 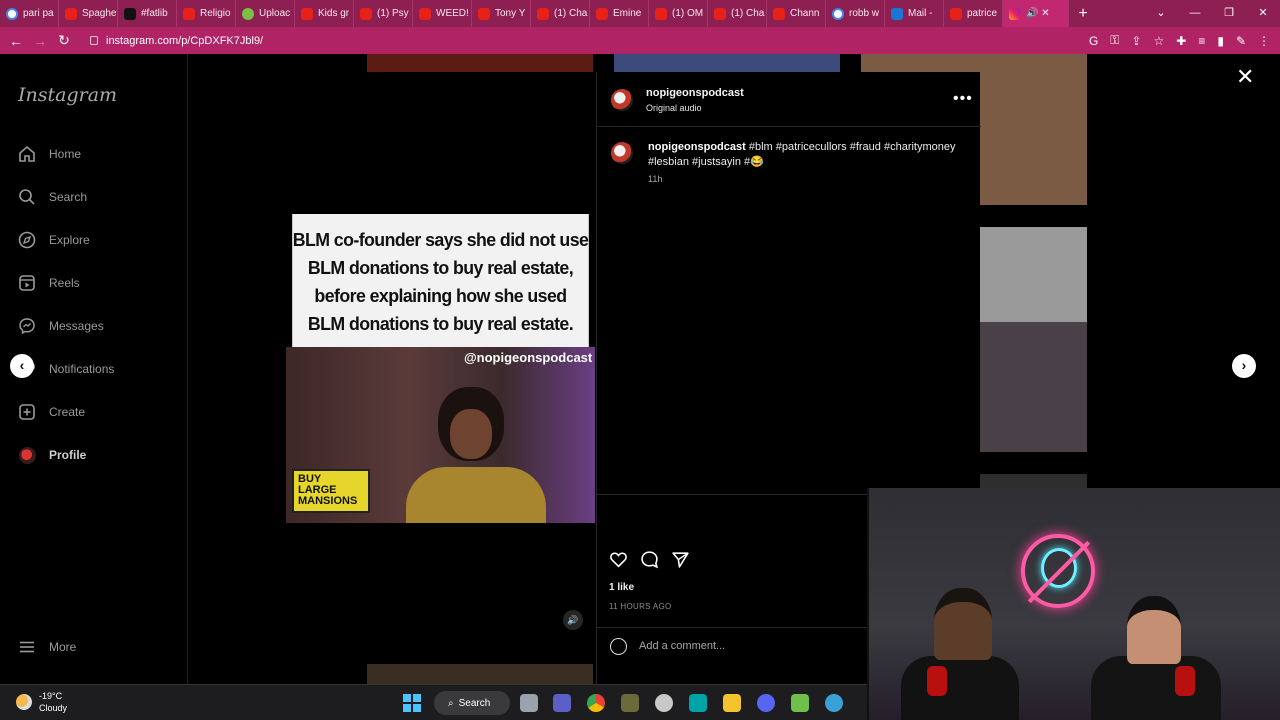 I want to click on video-watermark: @nopigeonspodcast, so click(x=528, y=357).